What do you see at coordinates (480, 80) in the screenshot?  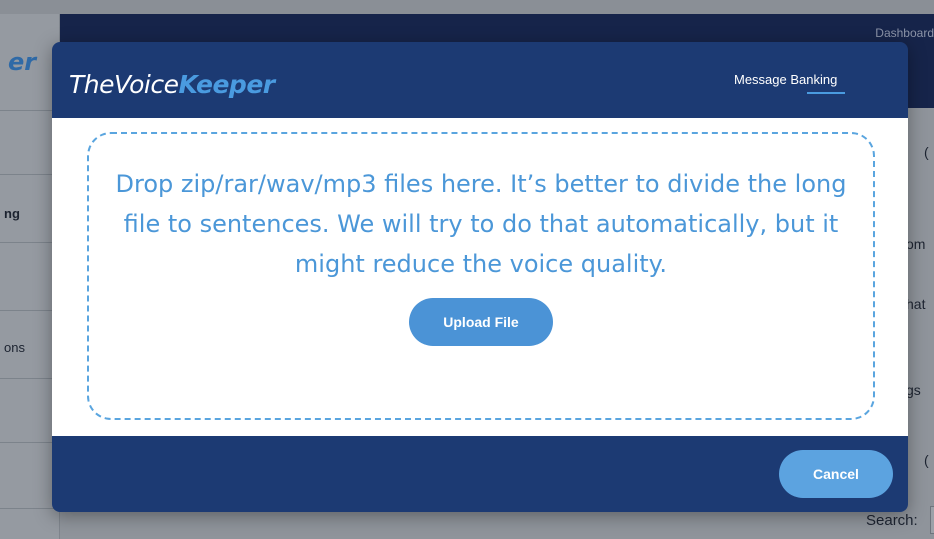 I see `modal-header: TheVoiceKeeper Message Banking` at bounding box center [480, 80].